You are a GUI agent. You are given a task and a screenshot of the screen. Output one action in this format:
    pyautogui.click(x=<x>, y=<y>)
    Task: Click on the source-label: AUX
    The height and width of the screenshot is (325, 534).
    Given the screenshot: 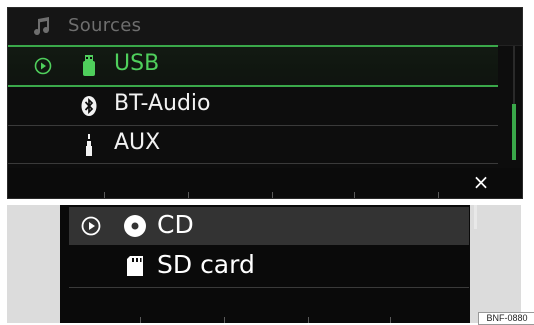 What is the action you would take?
    pyautogui.click(x=137, y=142)
    